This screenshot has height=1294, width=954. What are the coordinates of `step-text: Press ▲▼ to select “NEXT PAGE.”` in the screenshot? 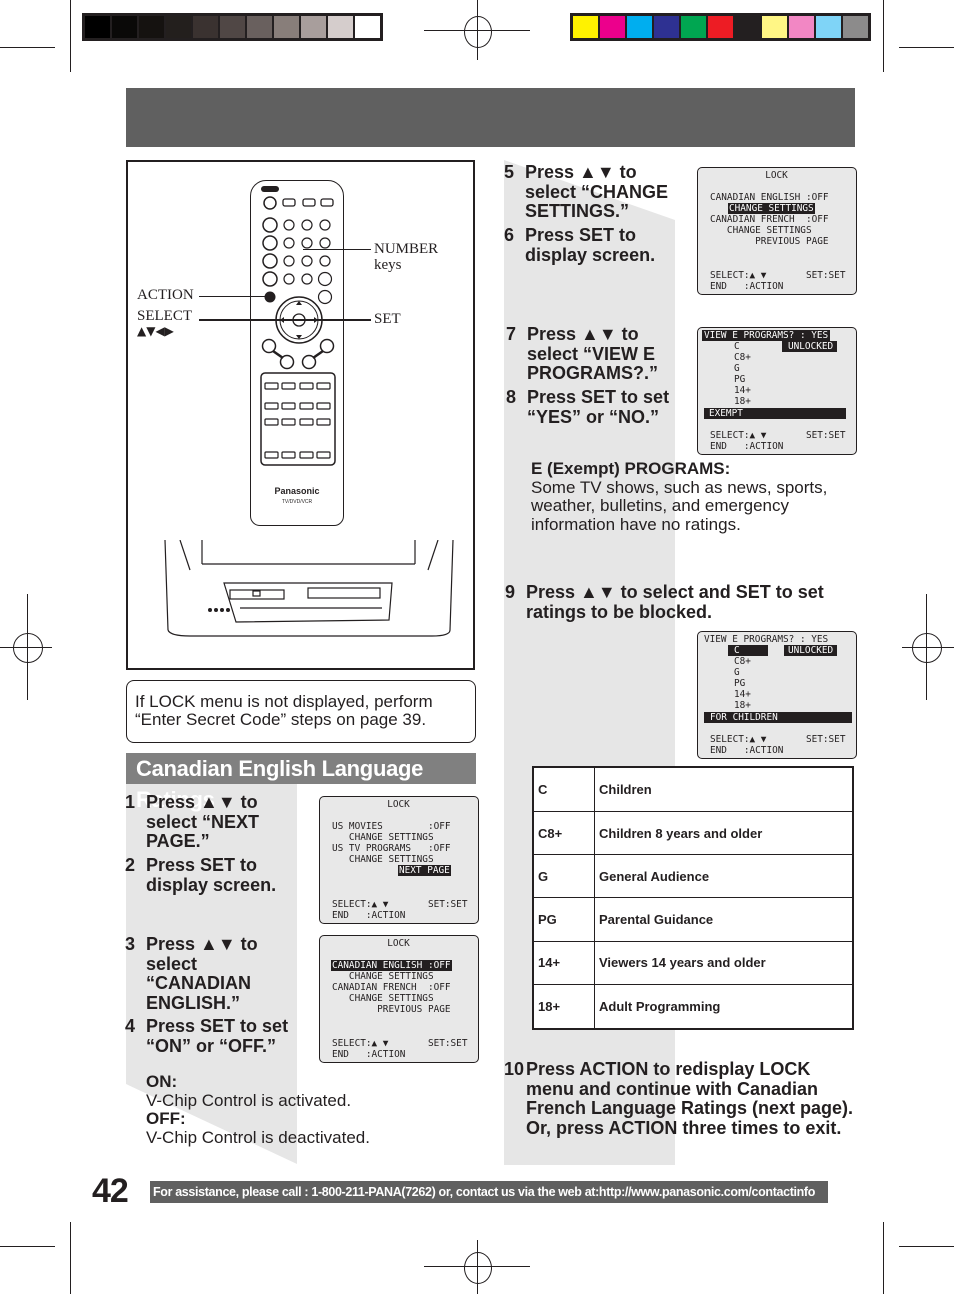 It's located at (203, 821).